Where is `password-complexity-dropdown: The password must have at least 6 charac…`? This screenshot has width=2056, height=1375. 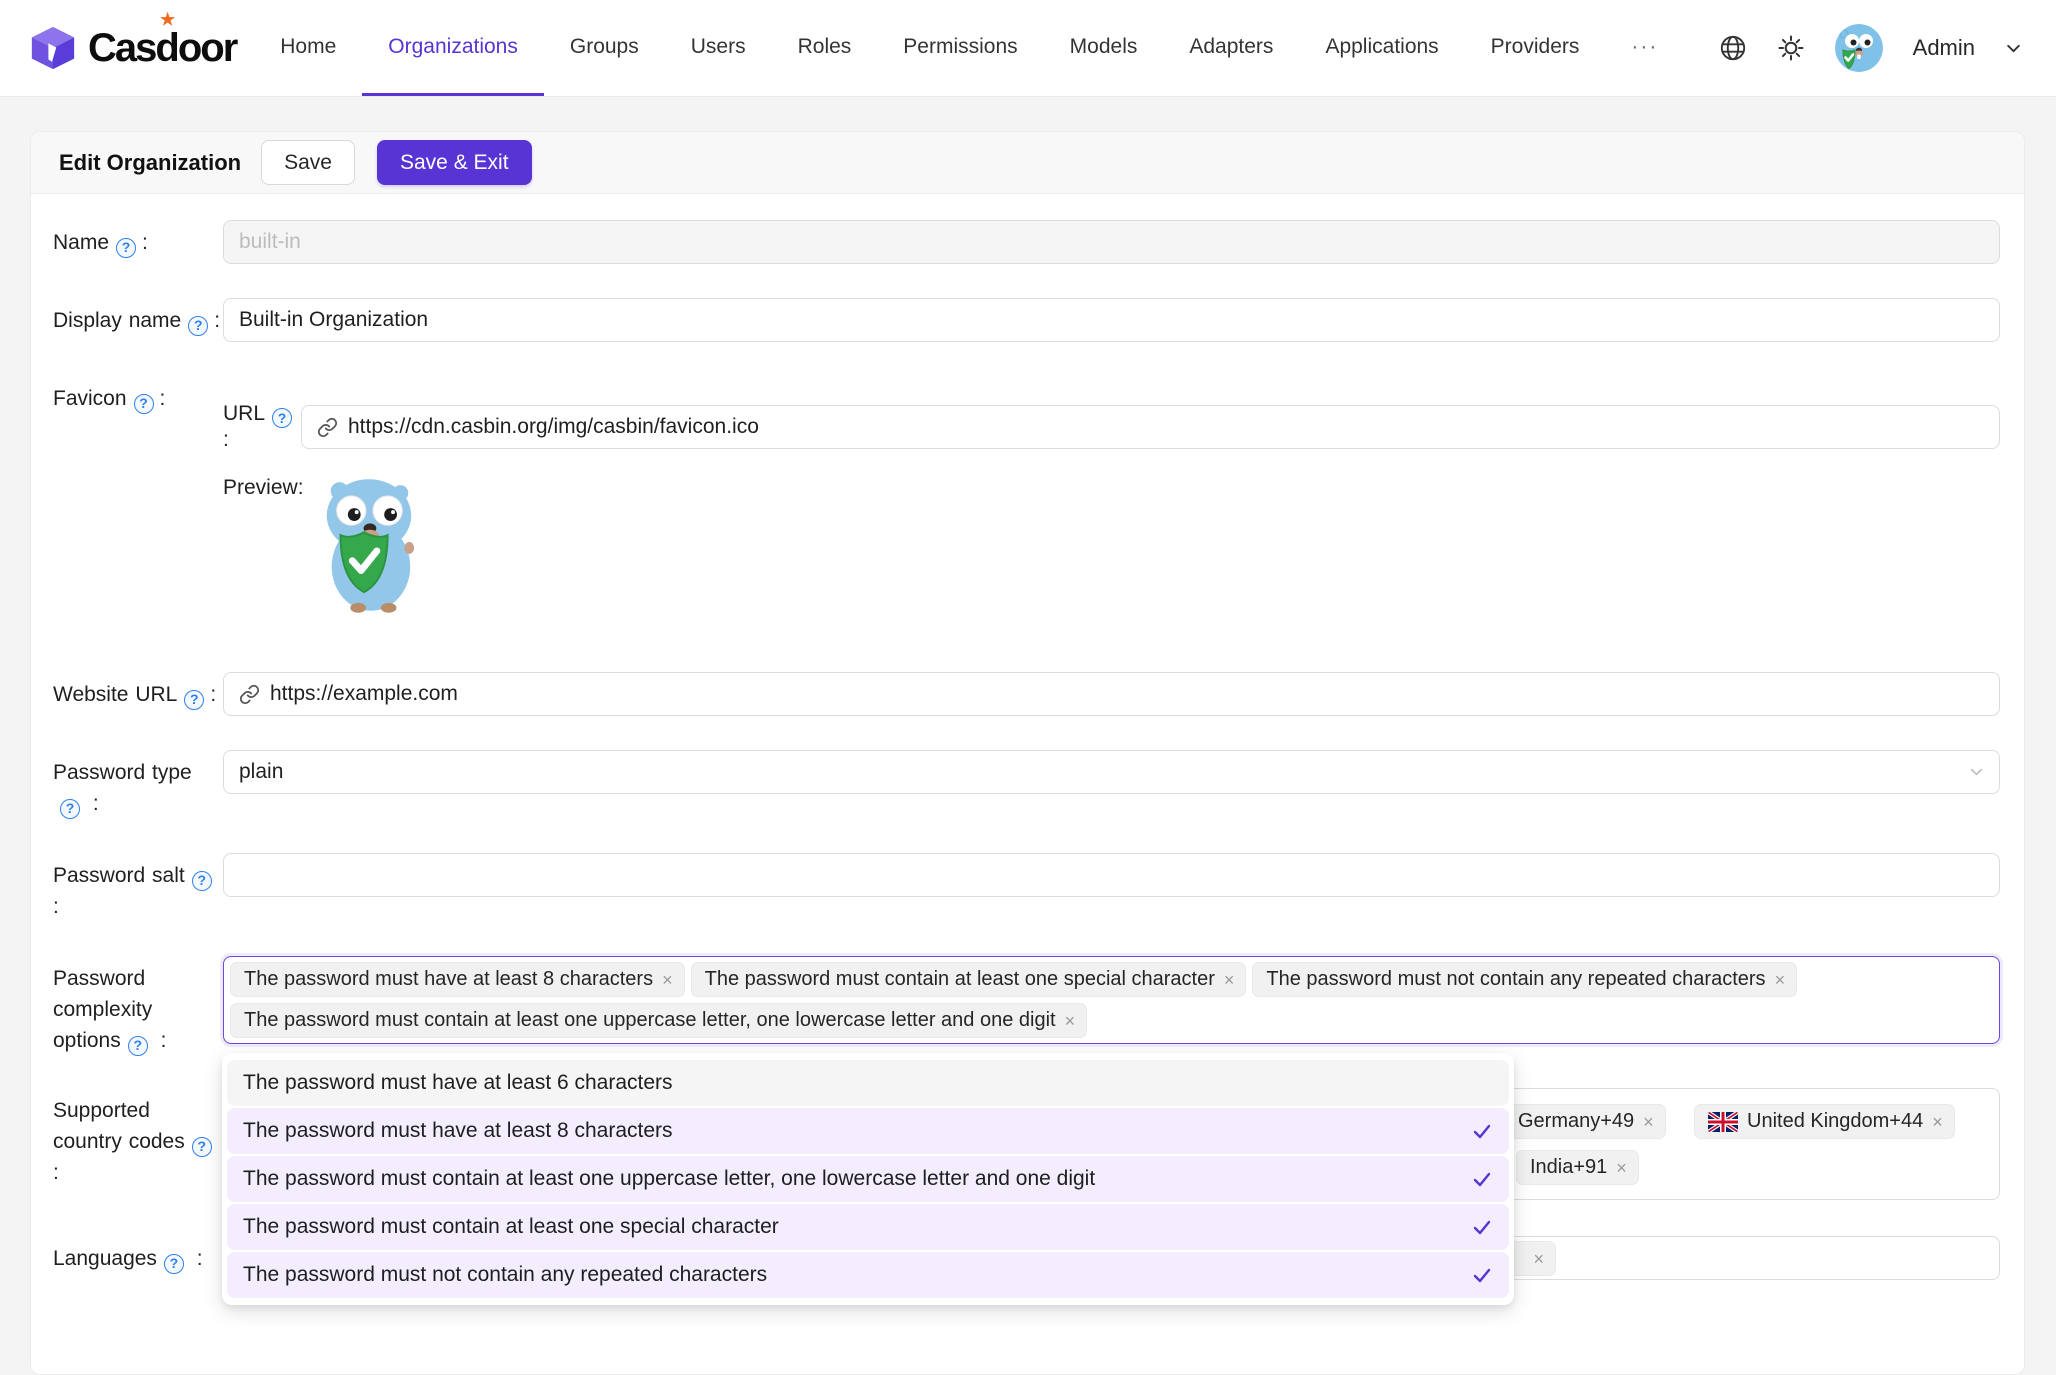
password-complexity-dropdown: The password must have at least 6 charac… is located at coordinates (868, 1179).